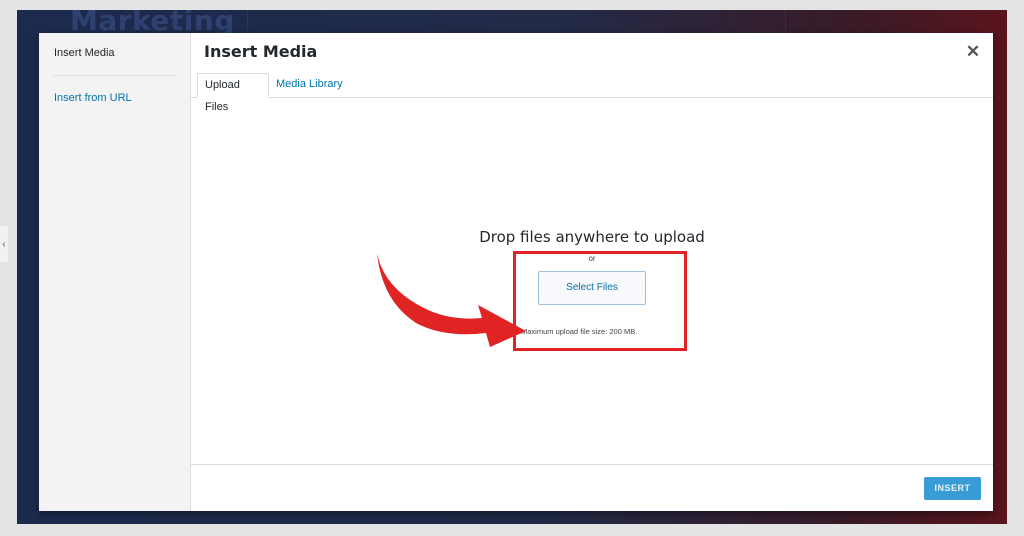  I want to click on menu-title: Insert Media, so click(84, 53).